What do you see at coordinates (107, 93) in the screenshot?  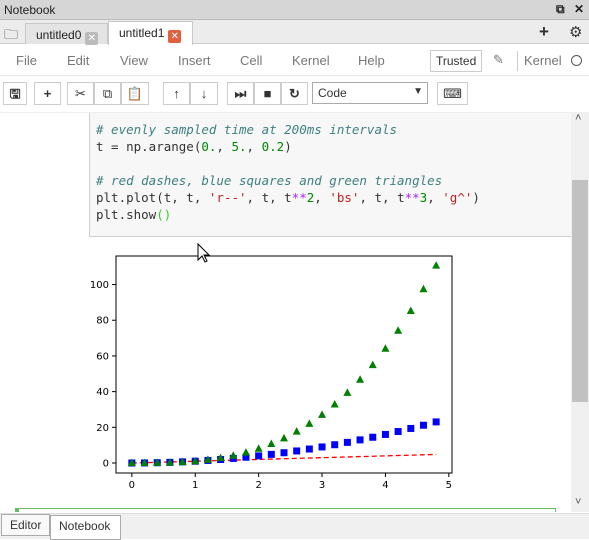 I see `copy-button: ⧉` at bounding box center [107, 93].